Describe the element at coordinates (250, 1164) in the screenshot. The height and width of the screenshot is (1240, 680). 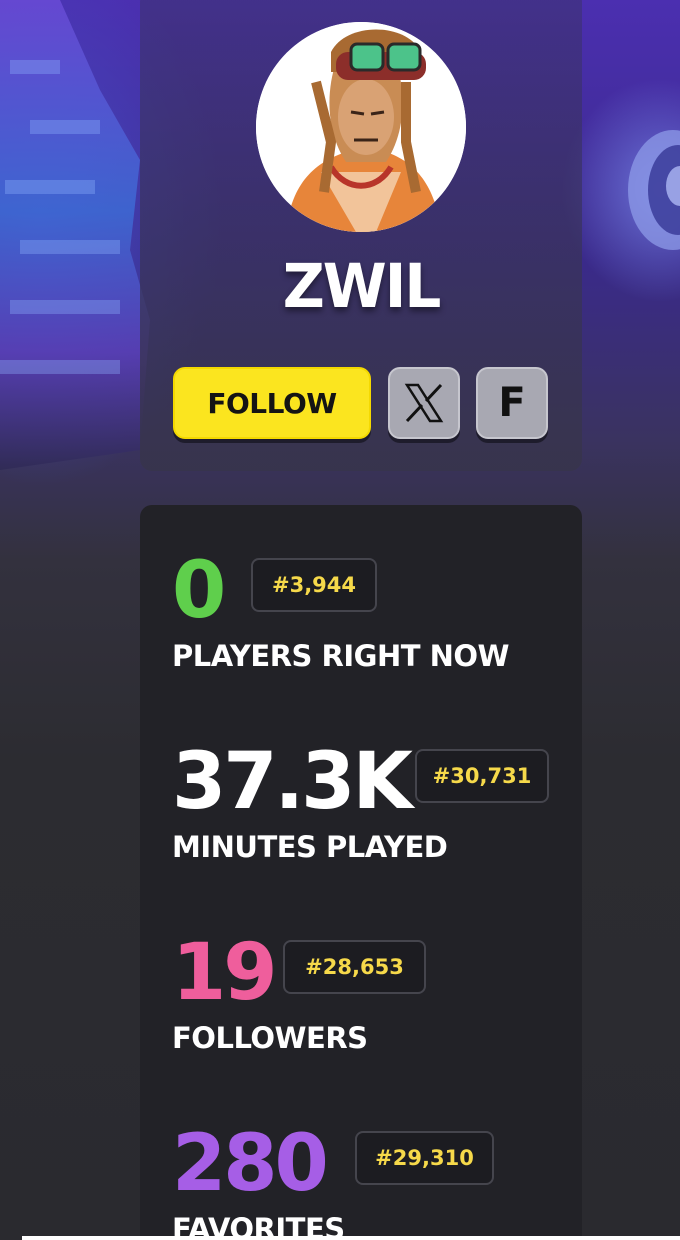
I see `favorites-value: 280` at that location.